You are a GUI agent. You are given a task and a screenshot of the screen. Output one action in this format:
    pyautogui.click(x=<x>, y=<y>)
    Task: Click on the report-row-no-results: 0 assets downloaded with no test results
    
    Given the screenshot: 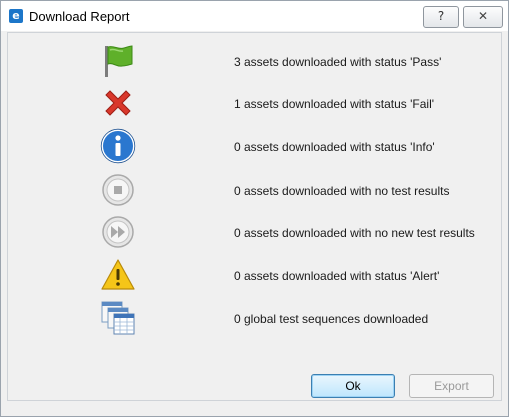 What is the action you would take?
    pyautogui.click(x=254, y=192)
    